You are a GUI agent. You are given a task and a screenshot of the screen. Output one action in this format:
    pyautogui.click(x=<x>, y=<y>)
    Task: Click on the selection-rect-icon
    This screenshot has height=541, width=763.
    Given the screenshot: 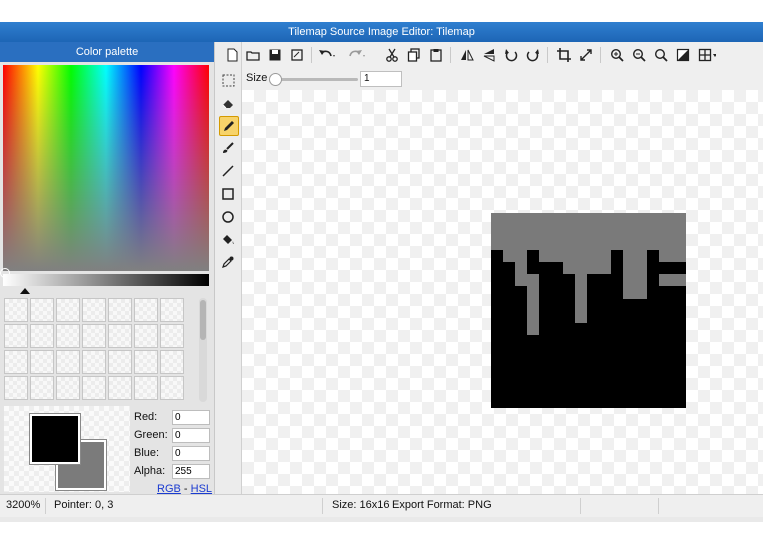 What is the action you would take?
    pyautogui.click(x=228, y=80)
    